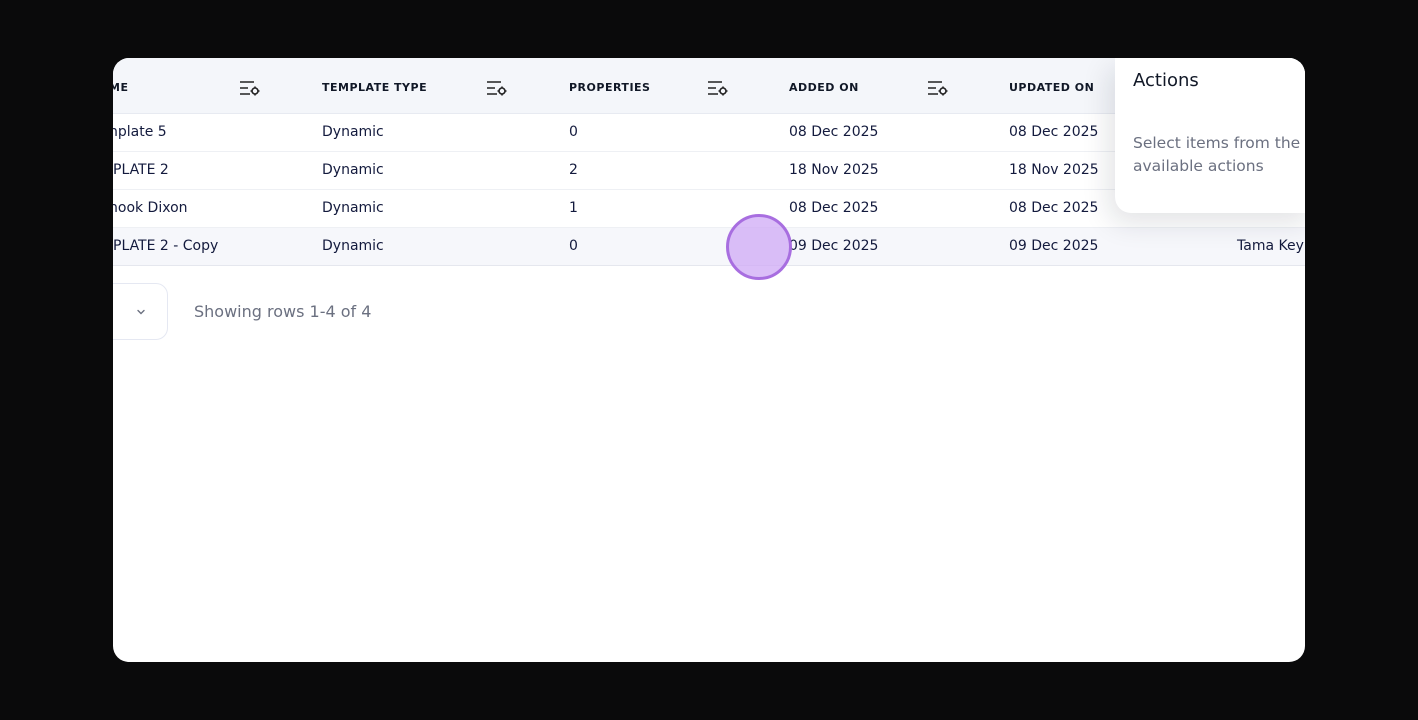 Image resolution: width=1418 pixels, height=720 pixels. I want to click on cell-added-on: 09 Dec 2025, so click(834, 246).